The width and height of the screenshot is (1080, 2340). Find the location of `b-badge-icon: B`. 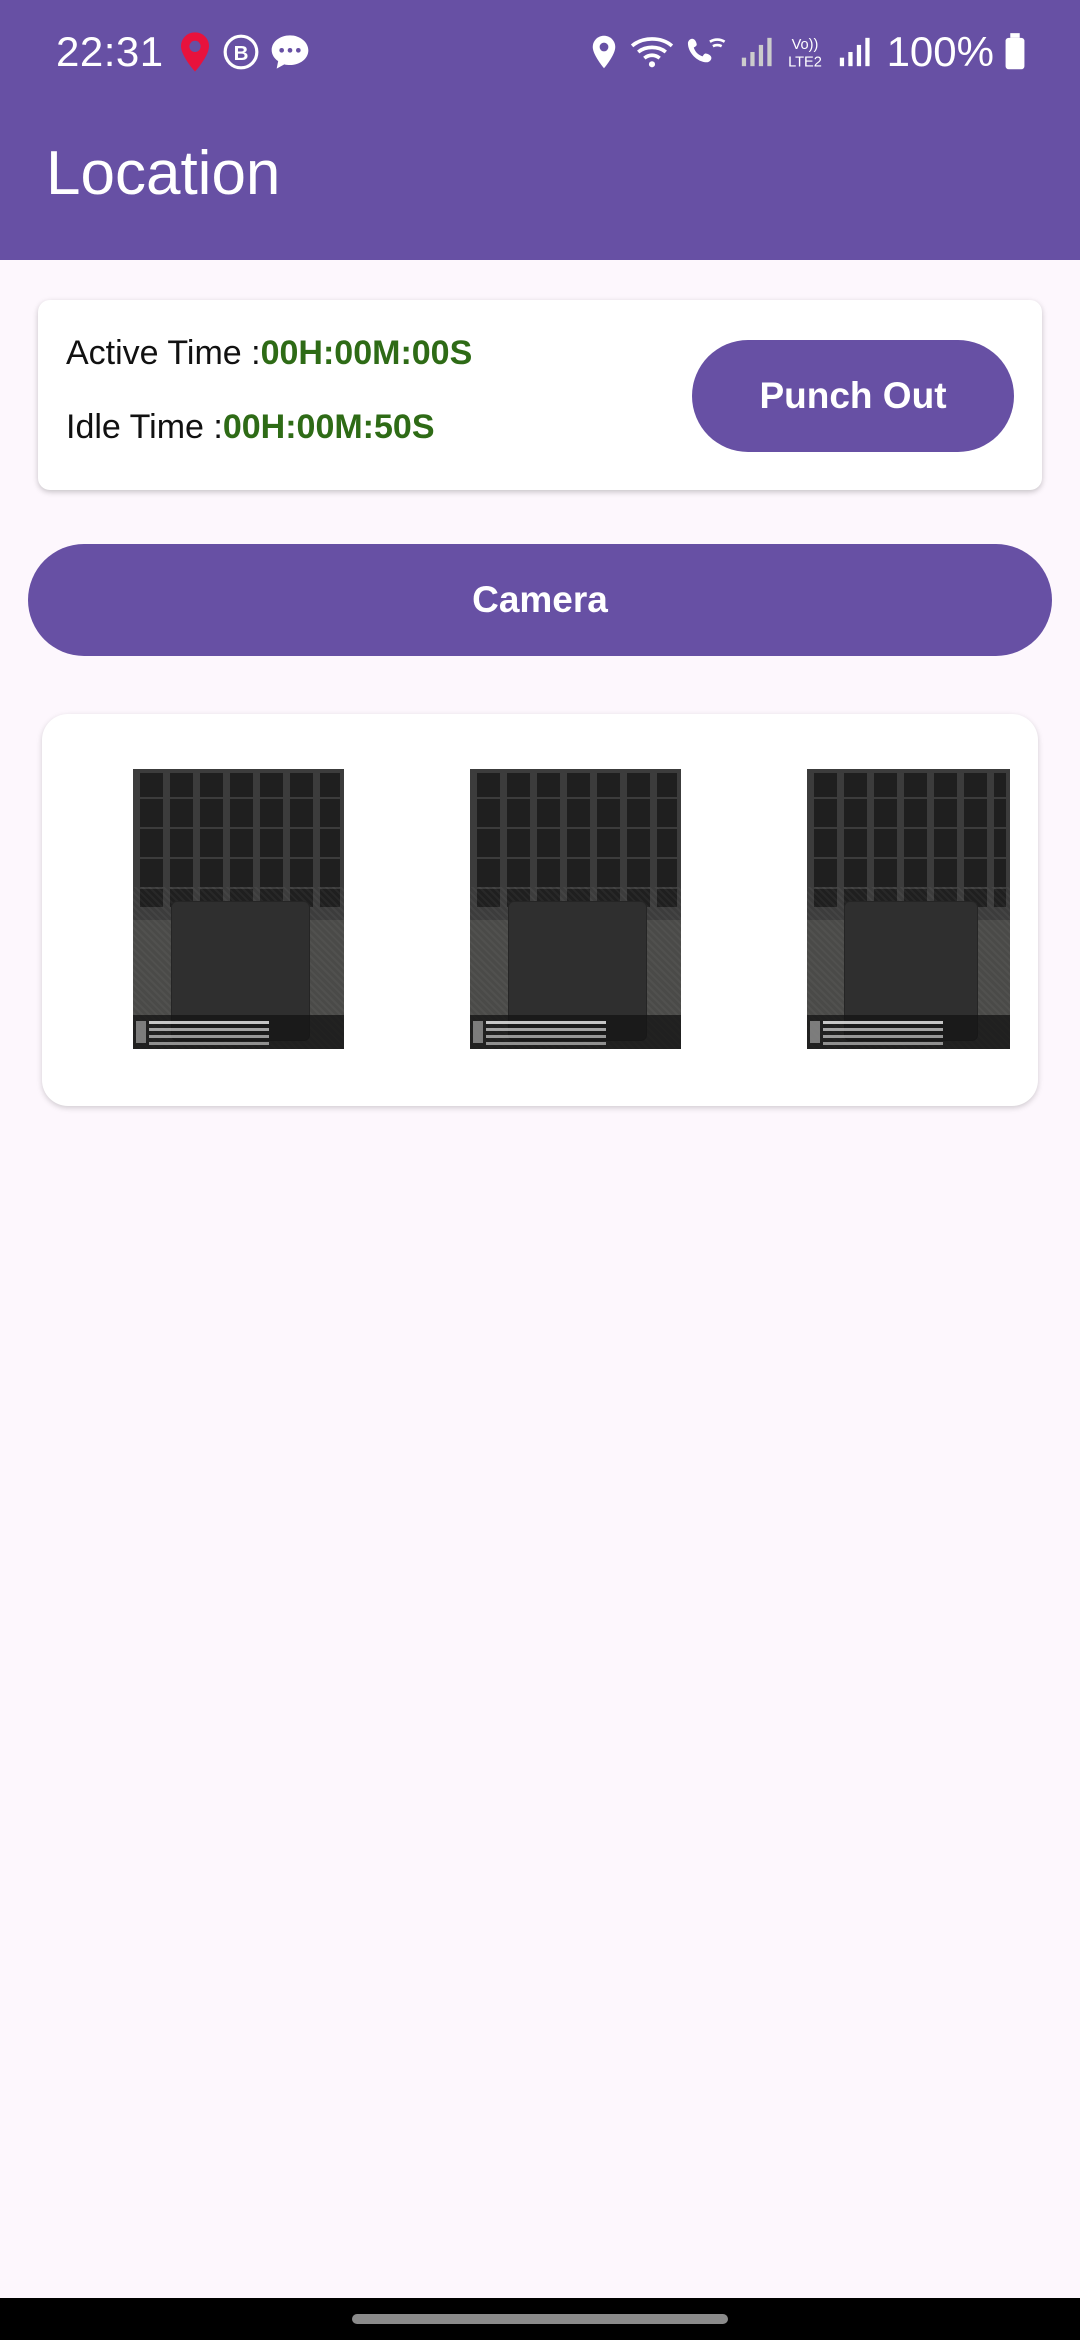

b-badge-icon: B is located at coordinates (241, 52).